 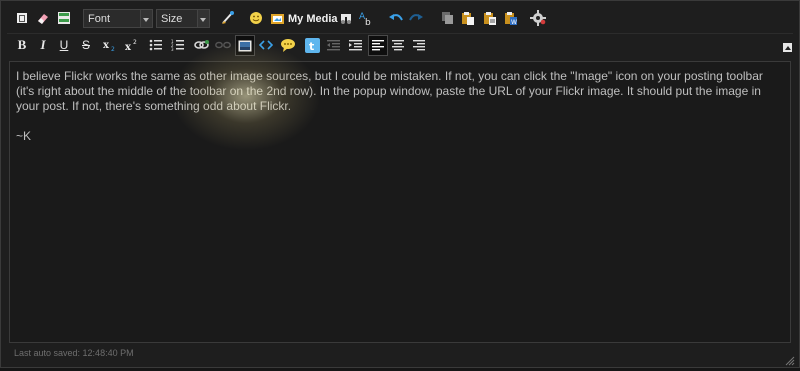 I want to click on source-icon, so click(x=22, y=18).